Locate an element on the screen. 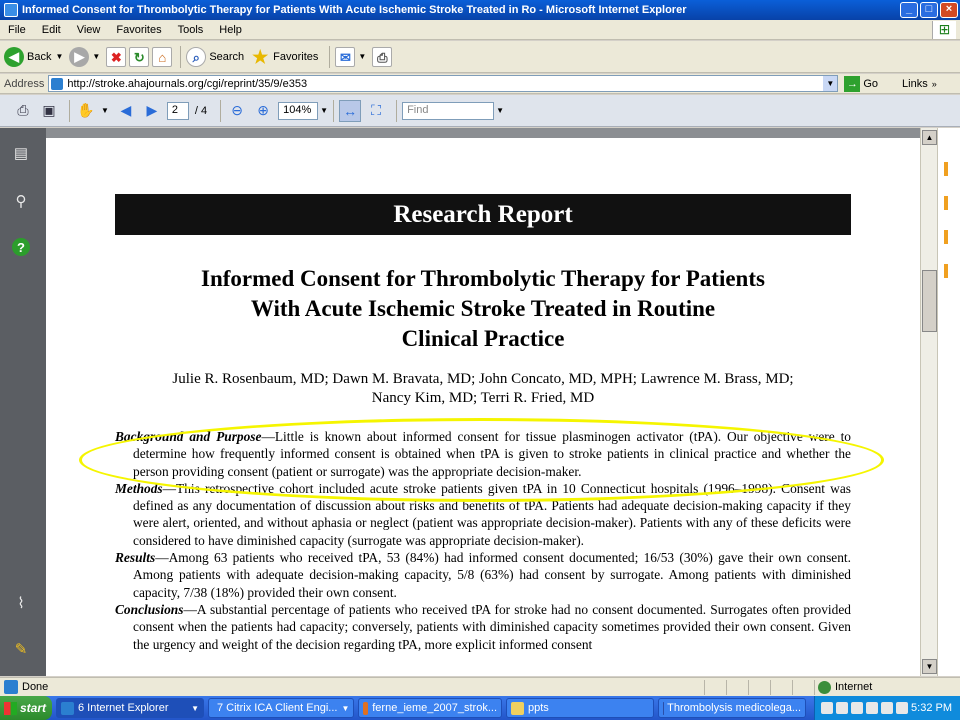  minimize-button: _ is located at coordinates (909, 10).